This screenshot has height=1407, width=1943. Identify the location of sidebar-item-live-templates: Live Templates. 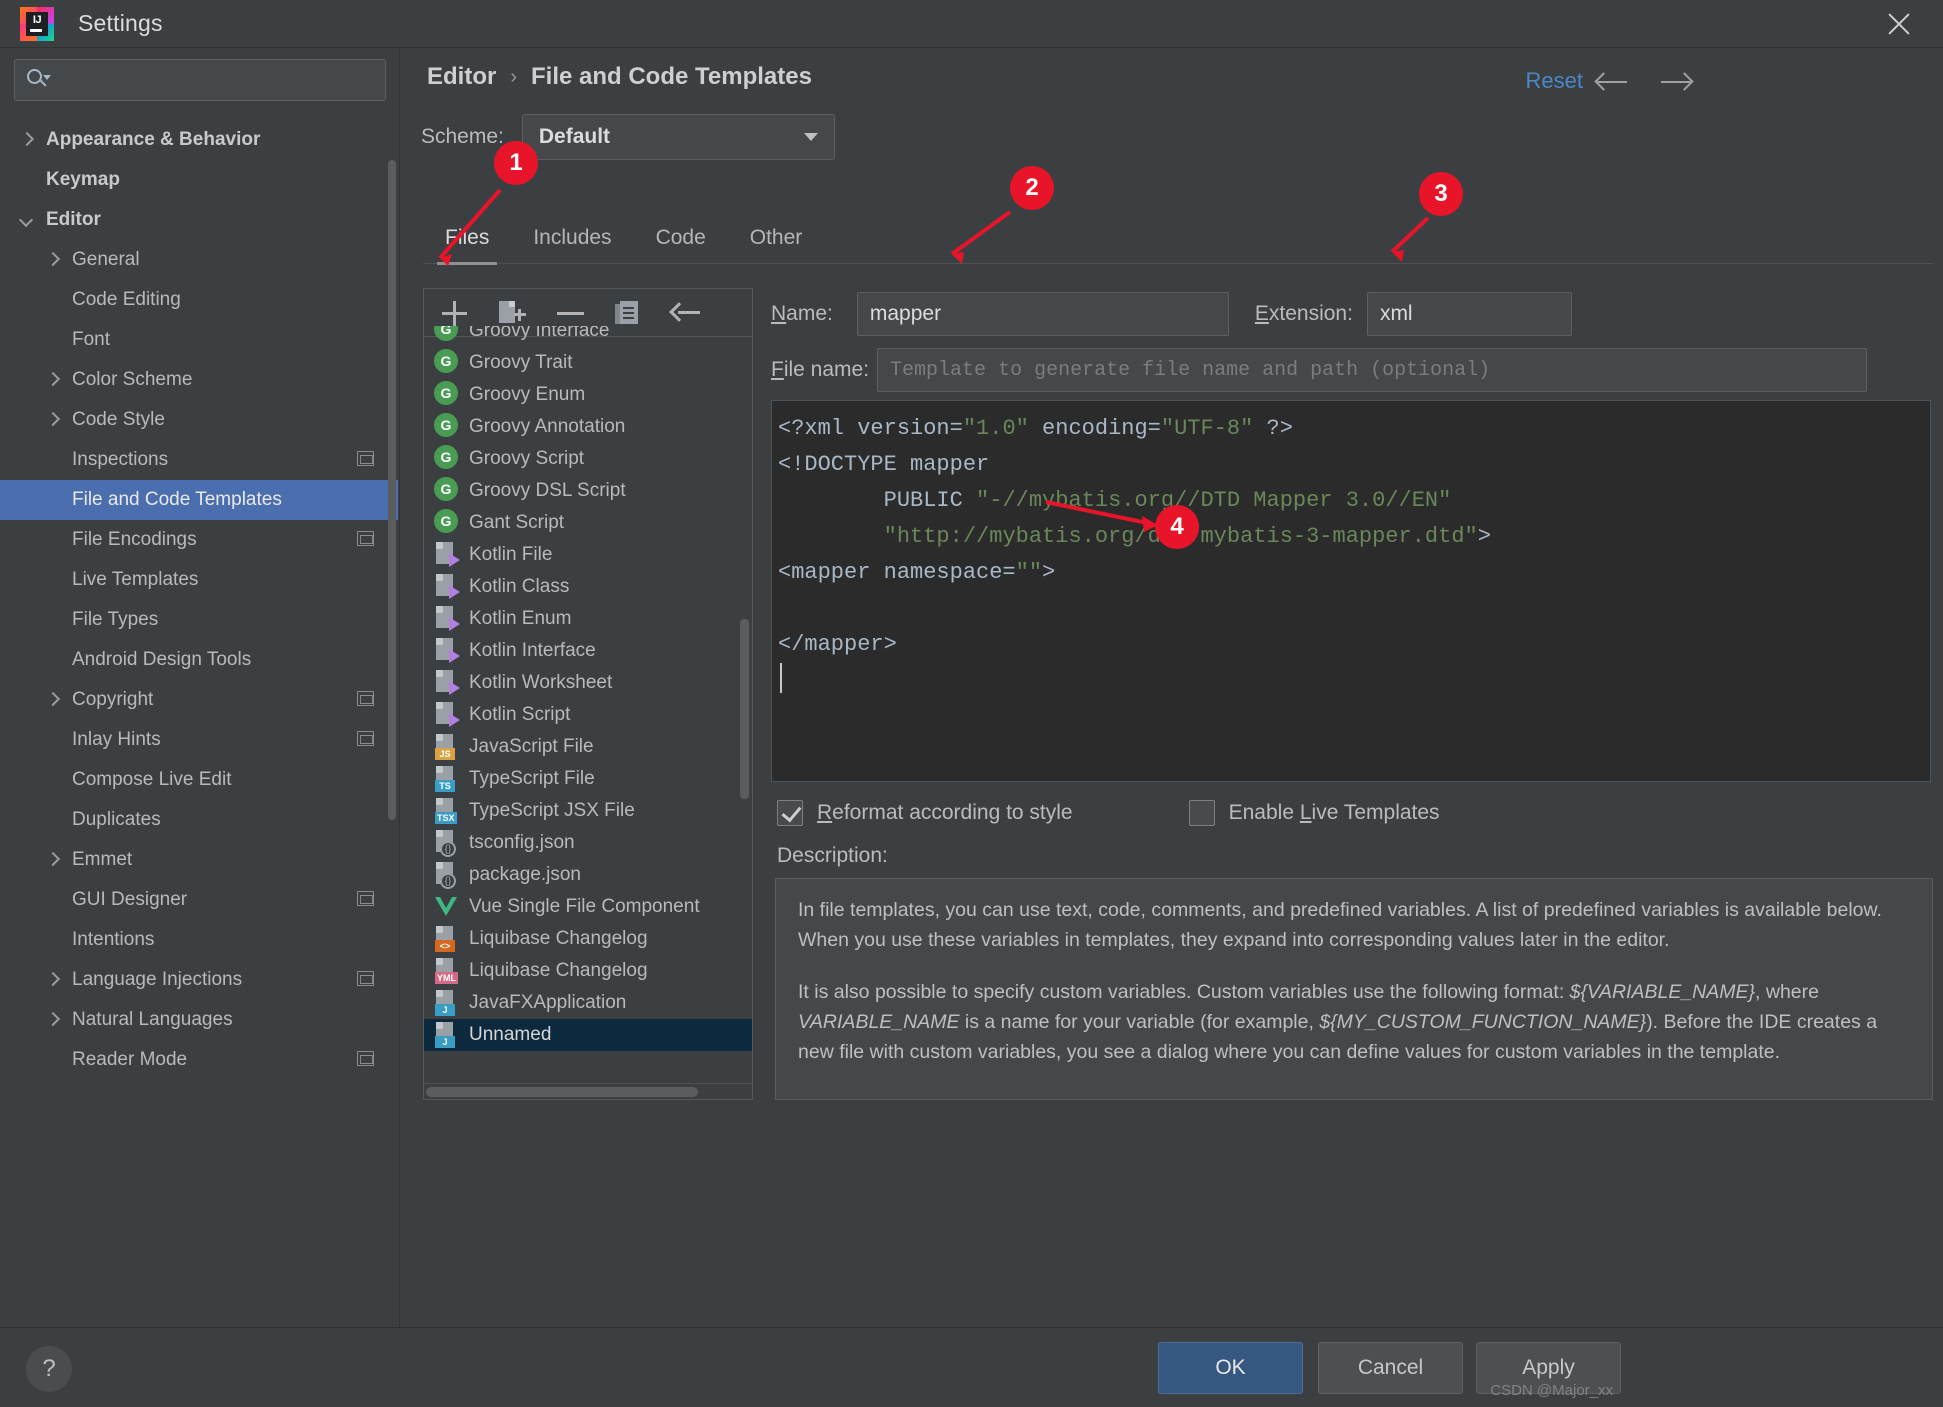
(199, 580).